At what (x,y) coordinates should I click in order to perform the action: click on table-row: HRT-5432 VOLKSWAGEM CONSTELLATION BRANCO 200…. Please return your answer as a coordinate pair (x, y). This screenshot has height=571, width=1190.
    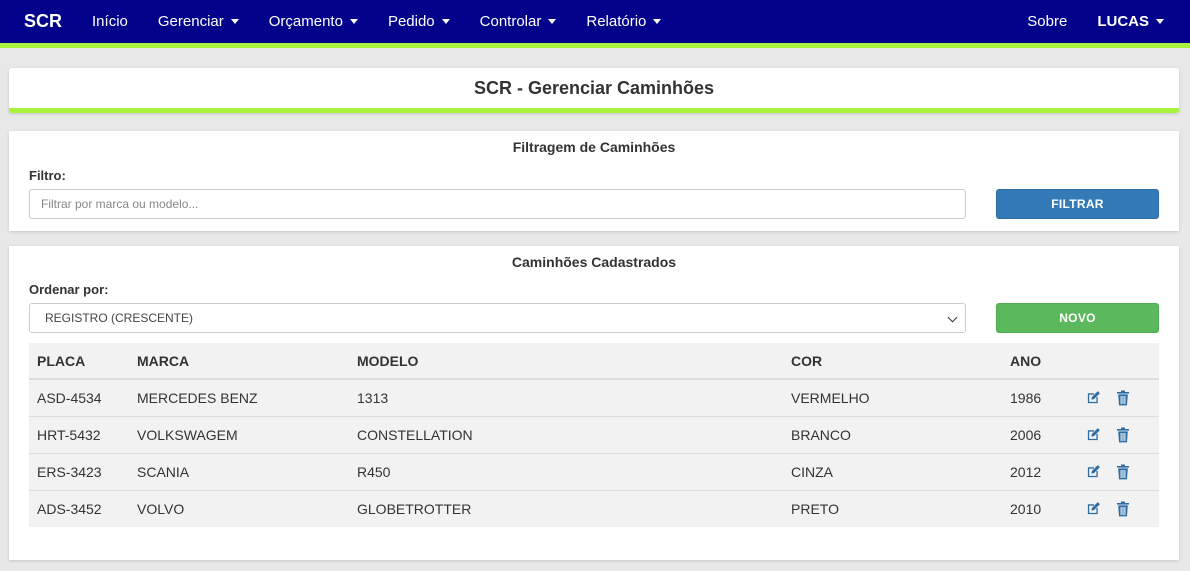
    Looking at the image, I should click on (594, 434).